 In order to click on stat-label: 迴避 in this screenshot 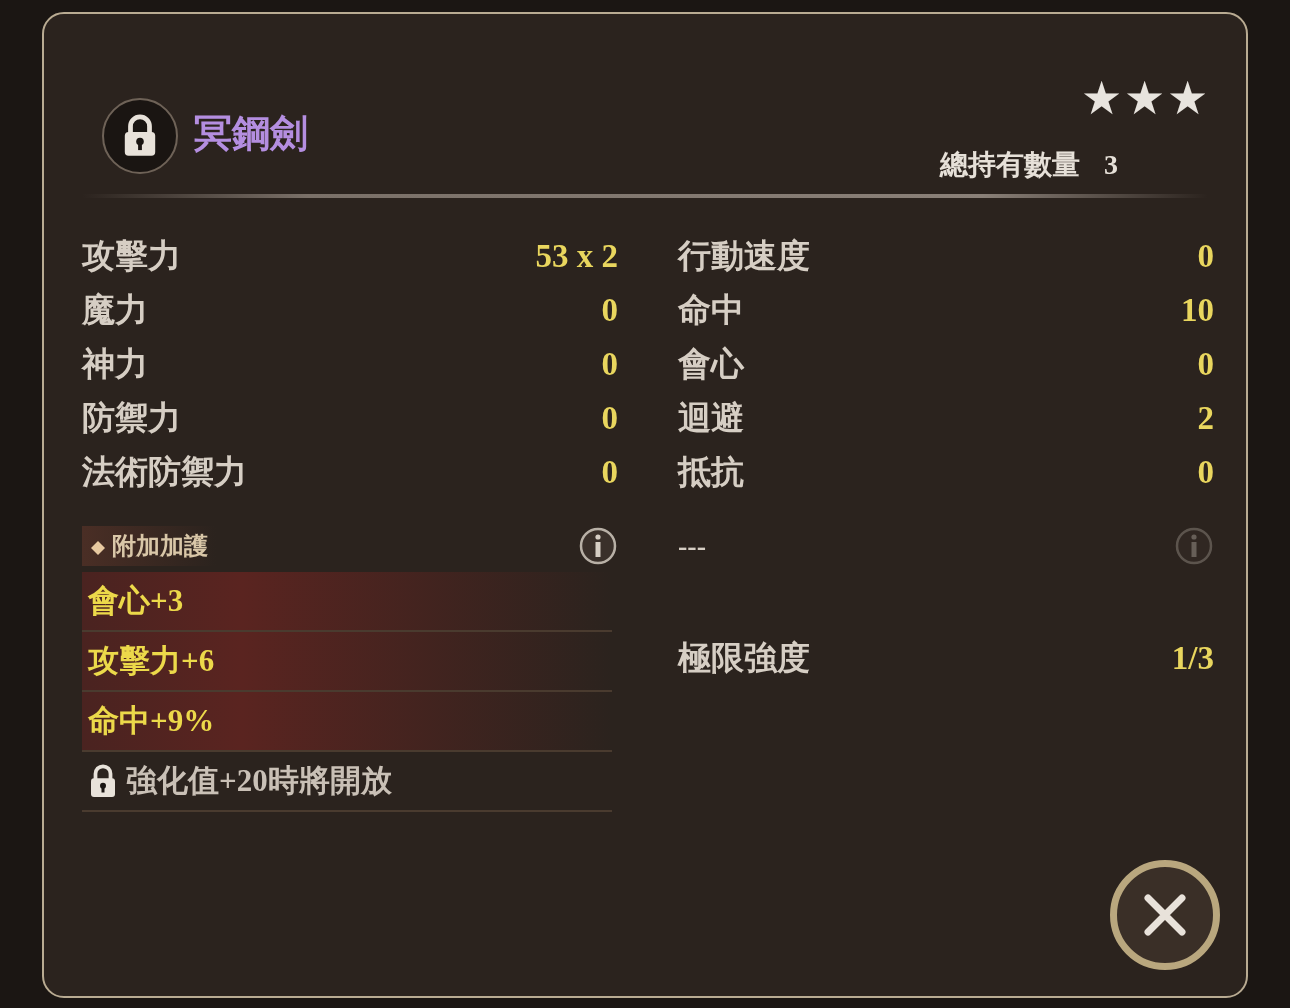, I will do `click(711, 419)`.